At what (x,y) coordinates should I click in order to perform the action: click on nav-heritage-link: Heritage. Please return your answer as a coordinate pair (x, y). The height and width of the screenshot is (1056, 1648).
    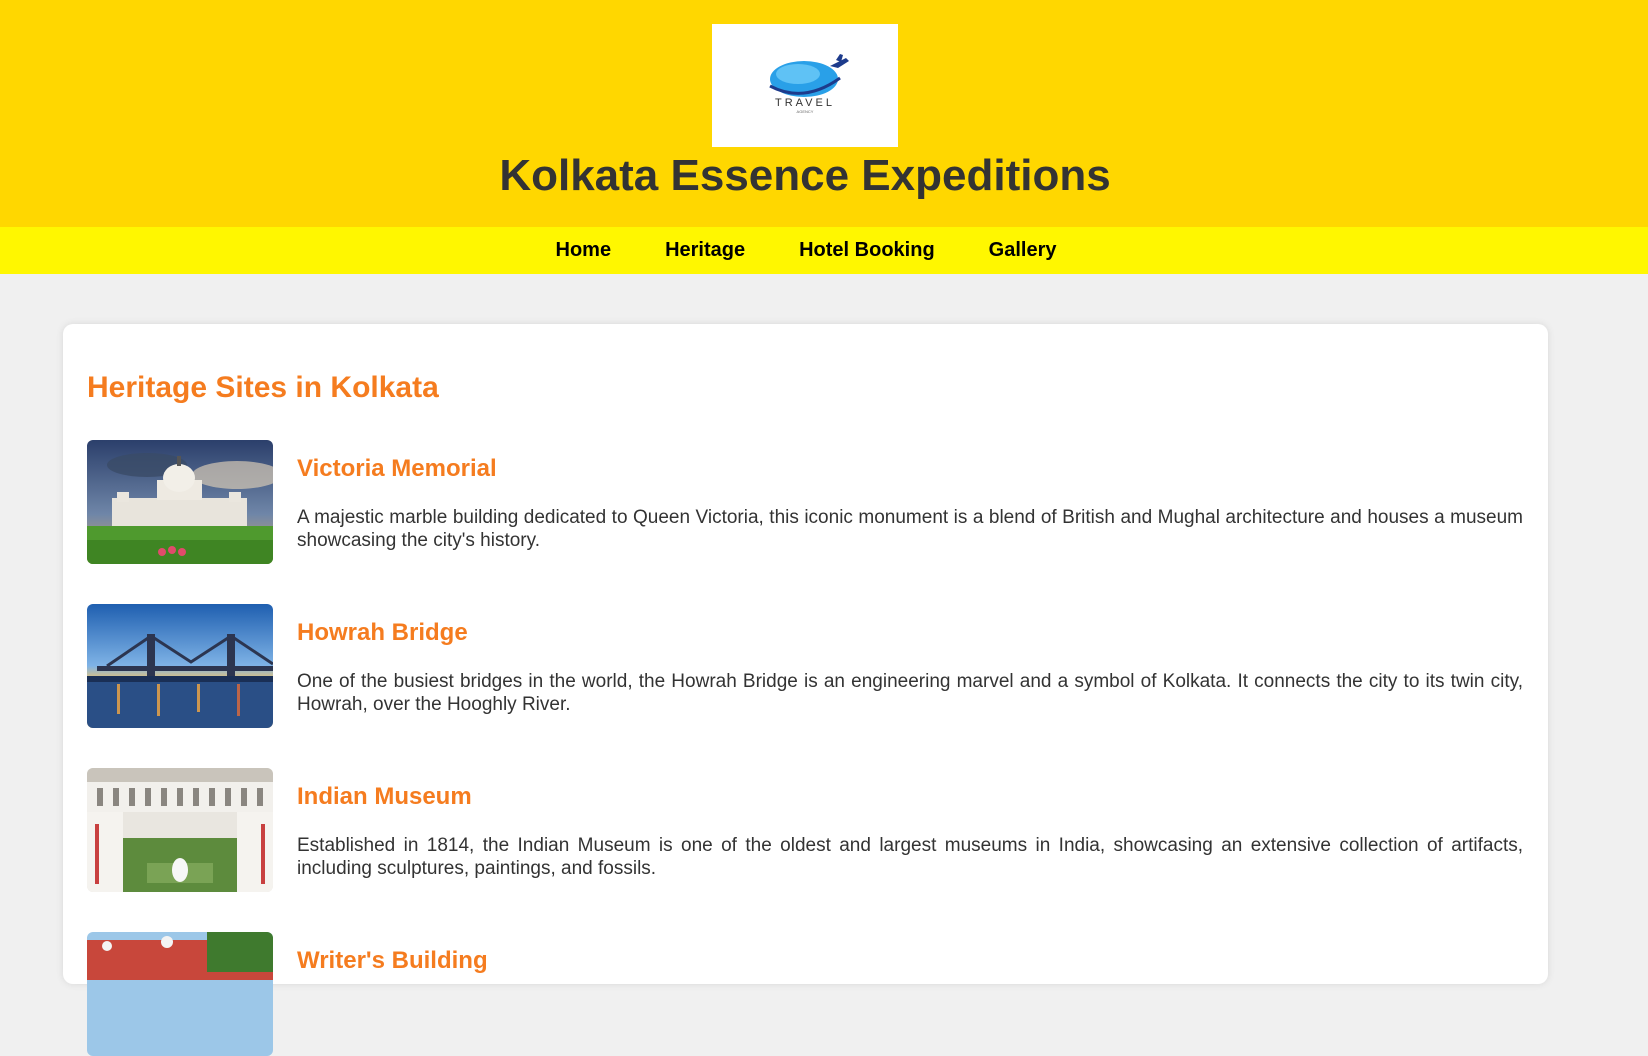
    Looking at the image, I should click on (705, 250).